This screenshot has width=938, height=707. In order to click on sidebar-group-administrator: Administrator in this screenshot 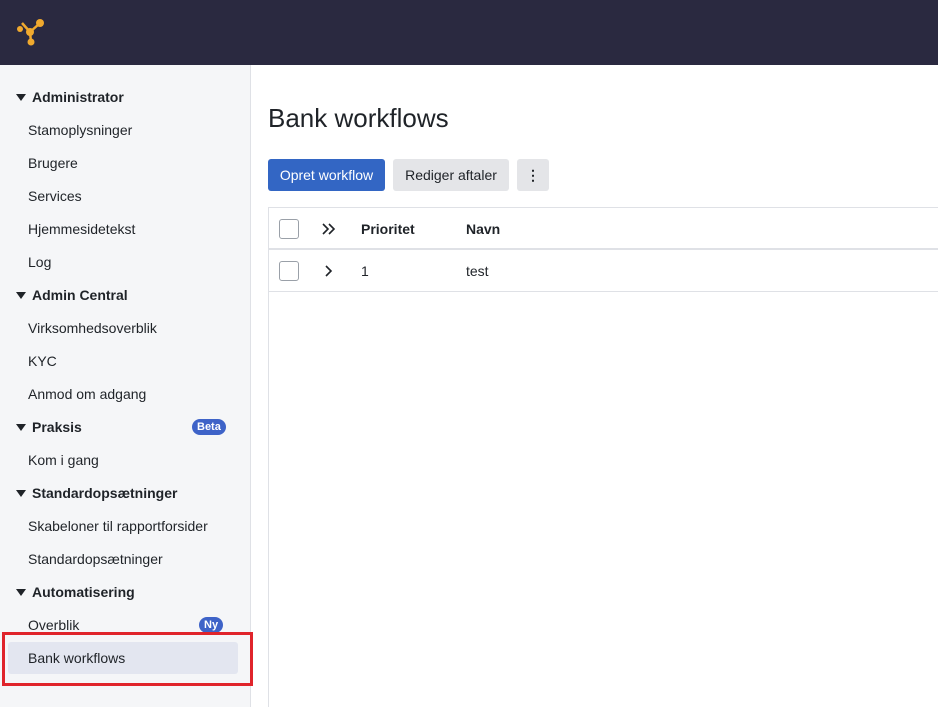, I will do `click(70, 97)`.